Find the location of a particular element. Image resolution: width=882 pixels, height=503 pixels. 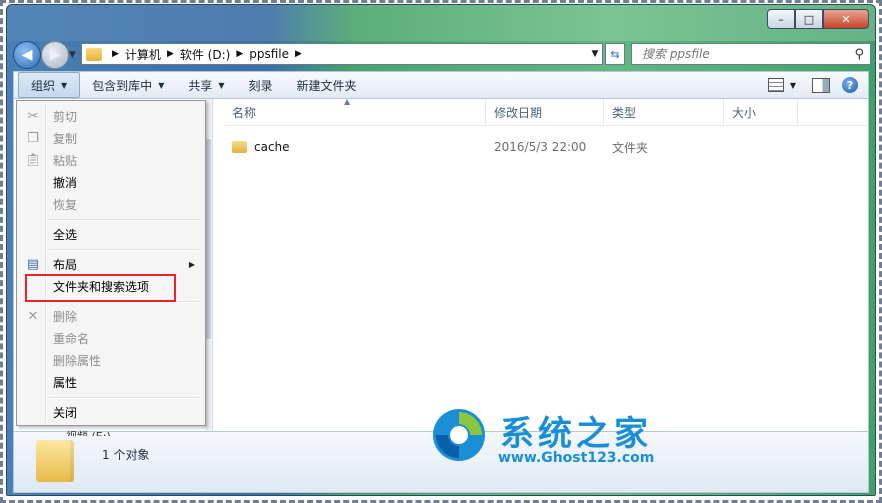

back-arrow-icon: ◀ is located at coordinates (27, 55).